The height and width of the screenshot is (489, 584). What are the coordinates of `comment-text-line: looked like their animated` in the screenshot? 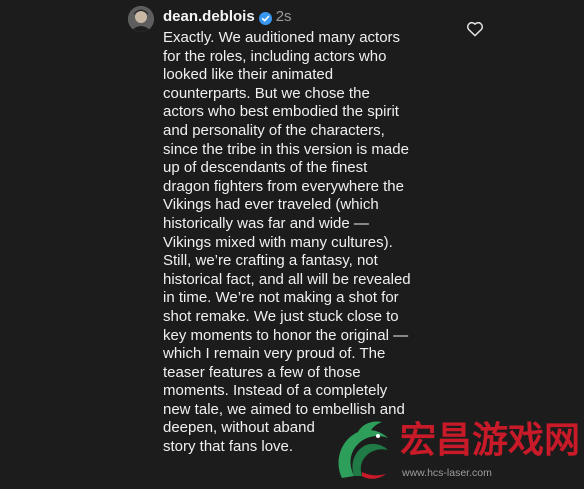 It's located at (248, 75).